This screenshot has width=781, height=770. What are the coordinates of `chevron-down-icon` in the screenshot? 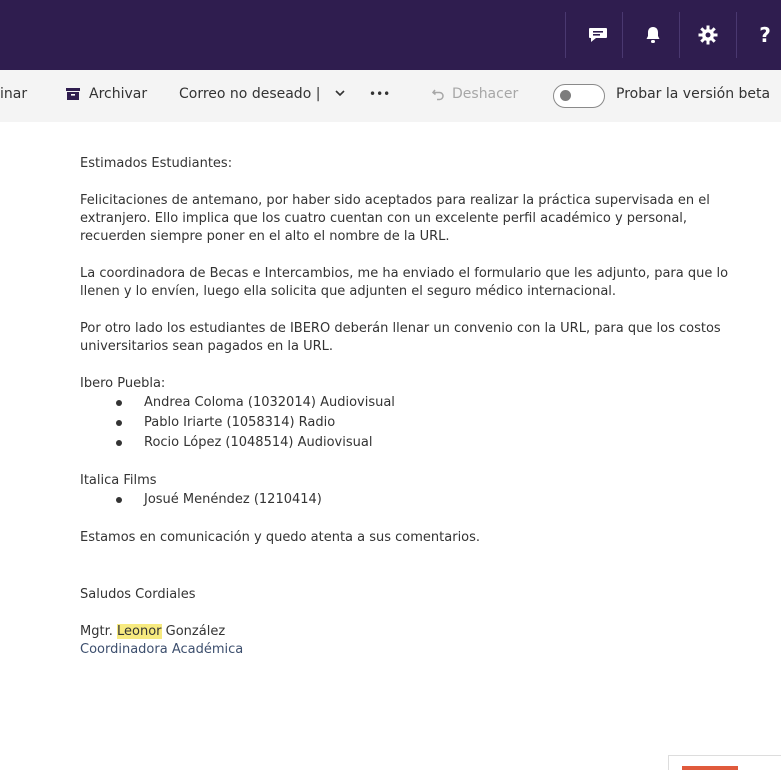 It's located at (340, 95).